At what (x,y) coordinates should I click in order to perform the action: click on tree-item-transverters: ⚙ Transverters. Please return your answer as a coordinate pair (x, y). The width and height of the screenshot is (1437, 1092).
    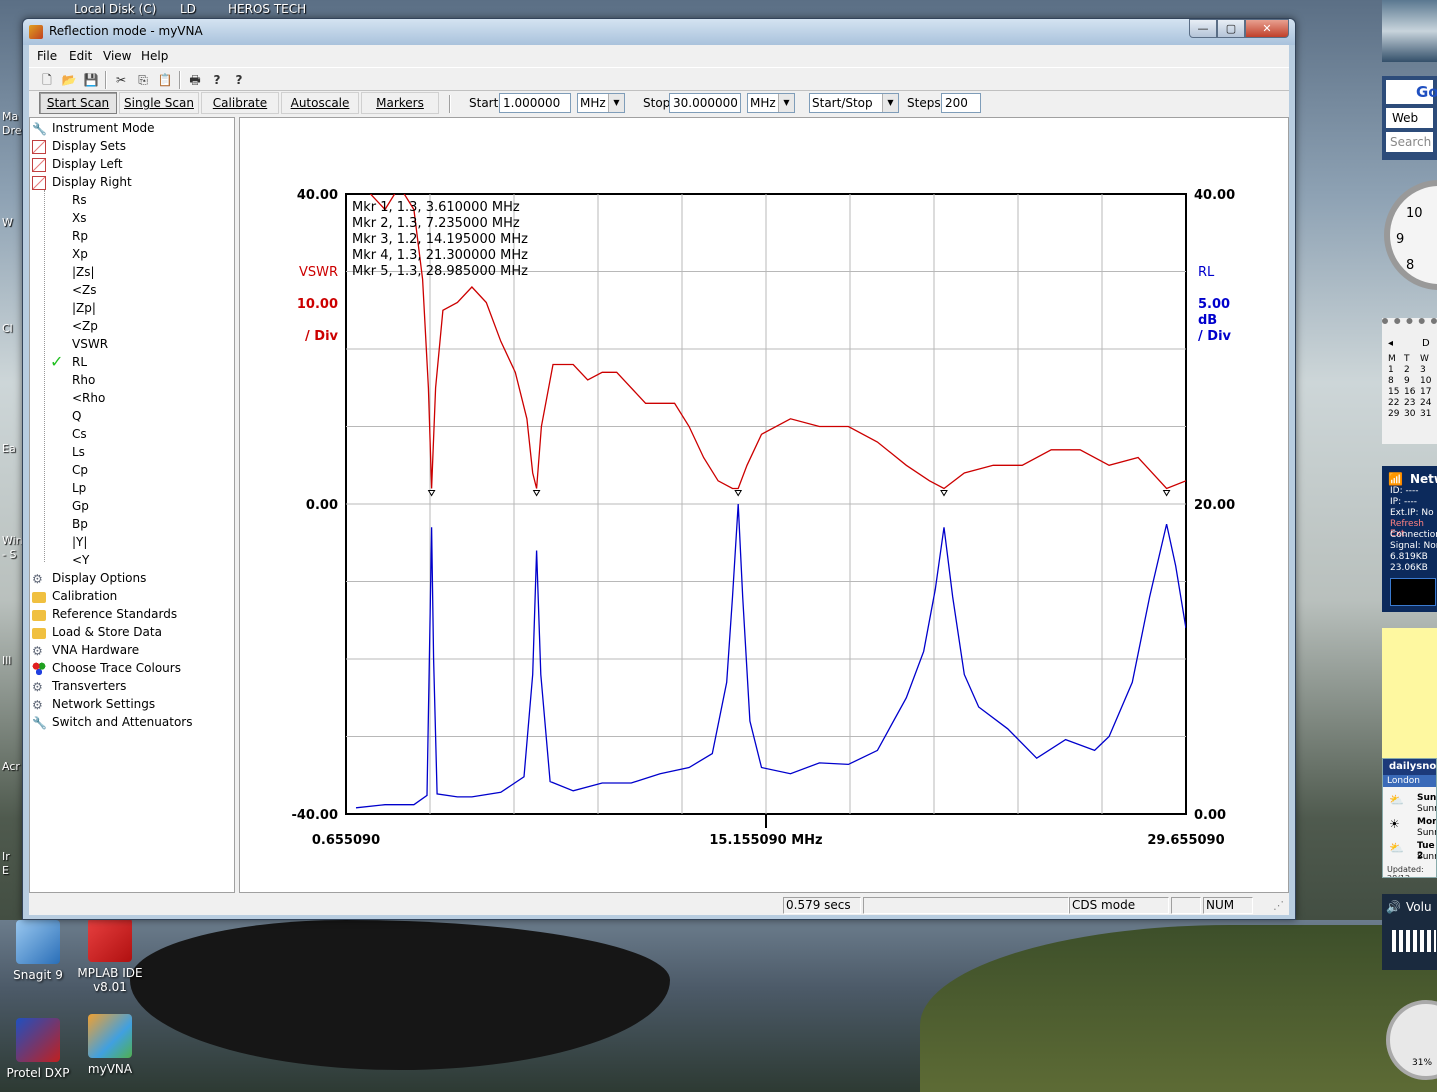
    Looking at the image, I should click on (130, 687).